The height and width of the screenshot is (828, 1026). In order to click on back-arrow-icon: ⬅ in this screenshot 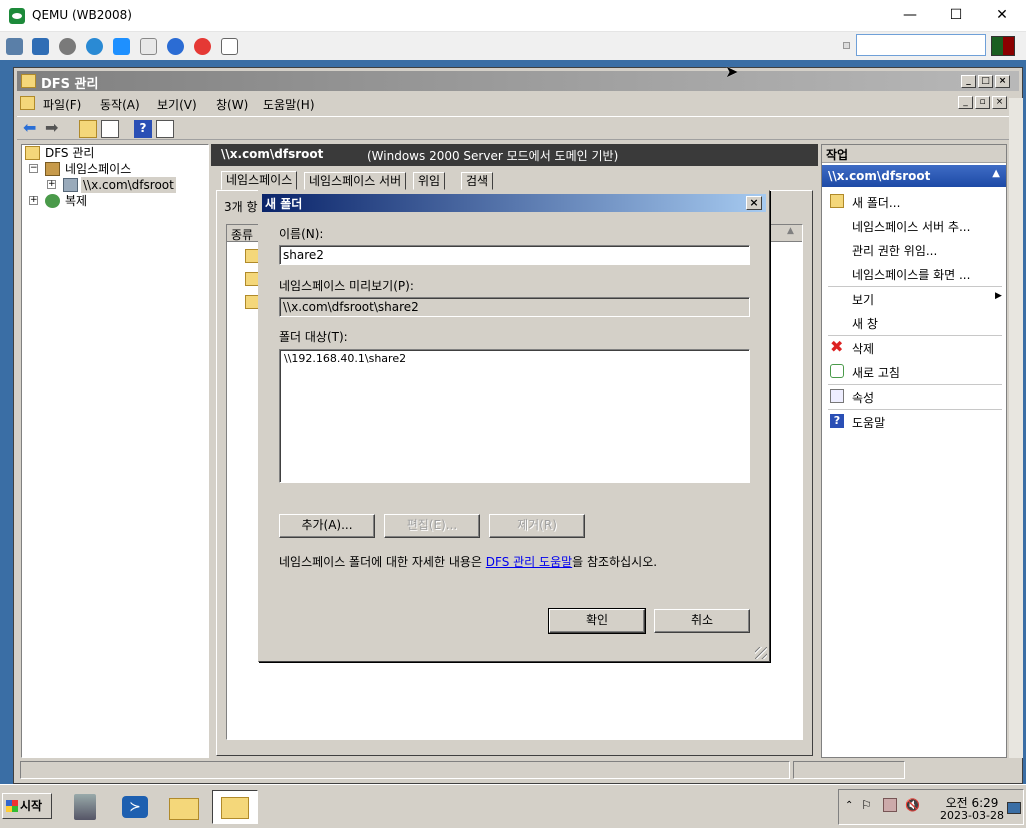, I will do `click(32, 129)`.